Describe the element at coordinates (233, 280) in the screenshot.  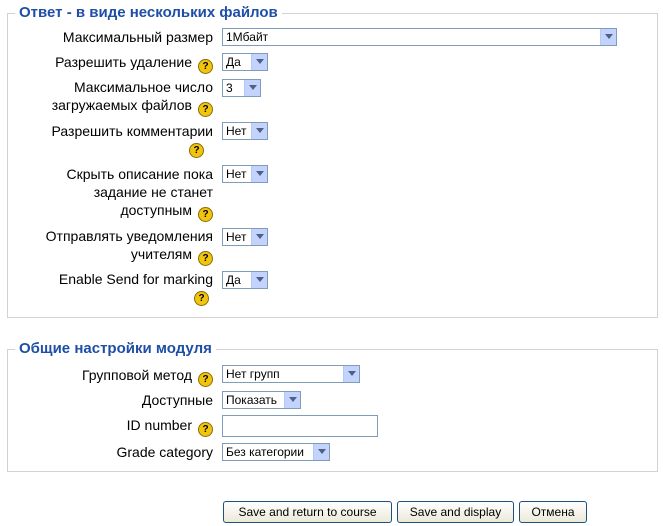
I see `send-for-marking-value: Да` at that location.